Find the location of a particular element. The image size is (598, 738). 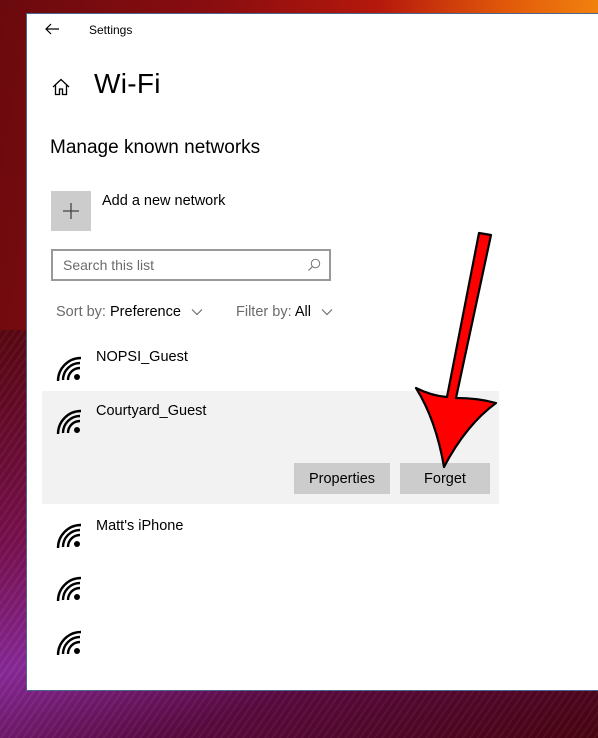

network-name: Courtyard_Guest is located at coordinates (151, 411).